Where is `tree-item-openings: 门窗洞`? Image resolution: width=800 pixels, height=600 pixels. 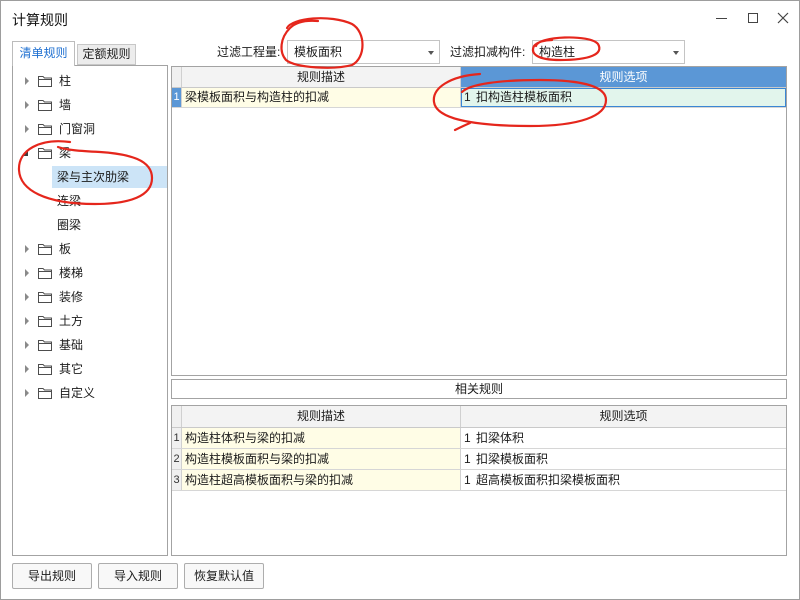 tree-item-openings: 门窗洞 is located at coordinates (90, 129).